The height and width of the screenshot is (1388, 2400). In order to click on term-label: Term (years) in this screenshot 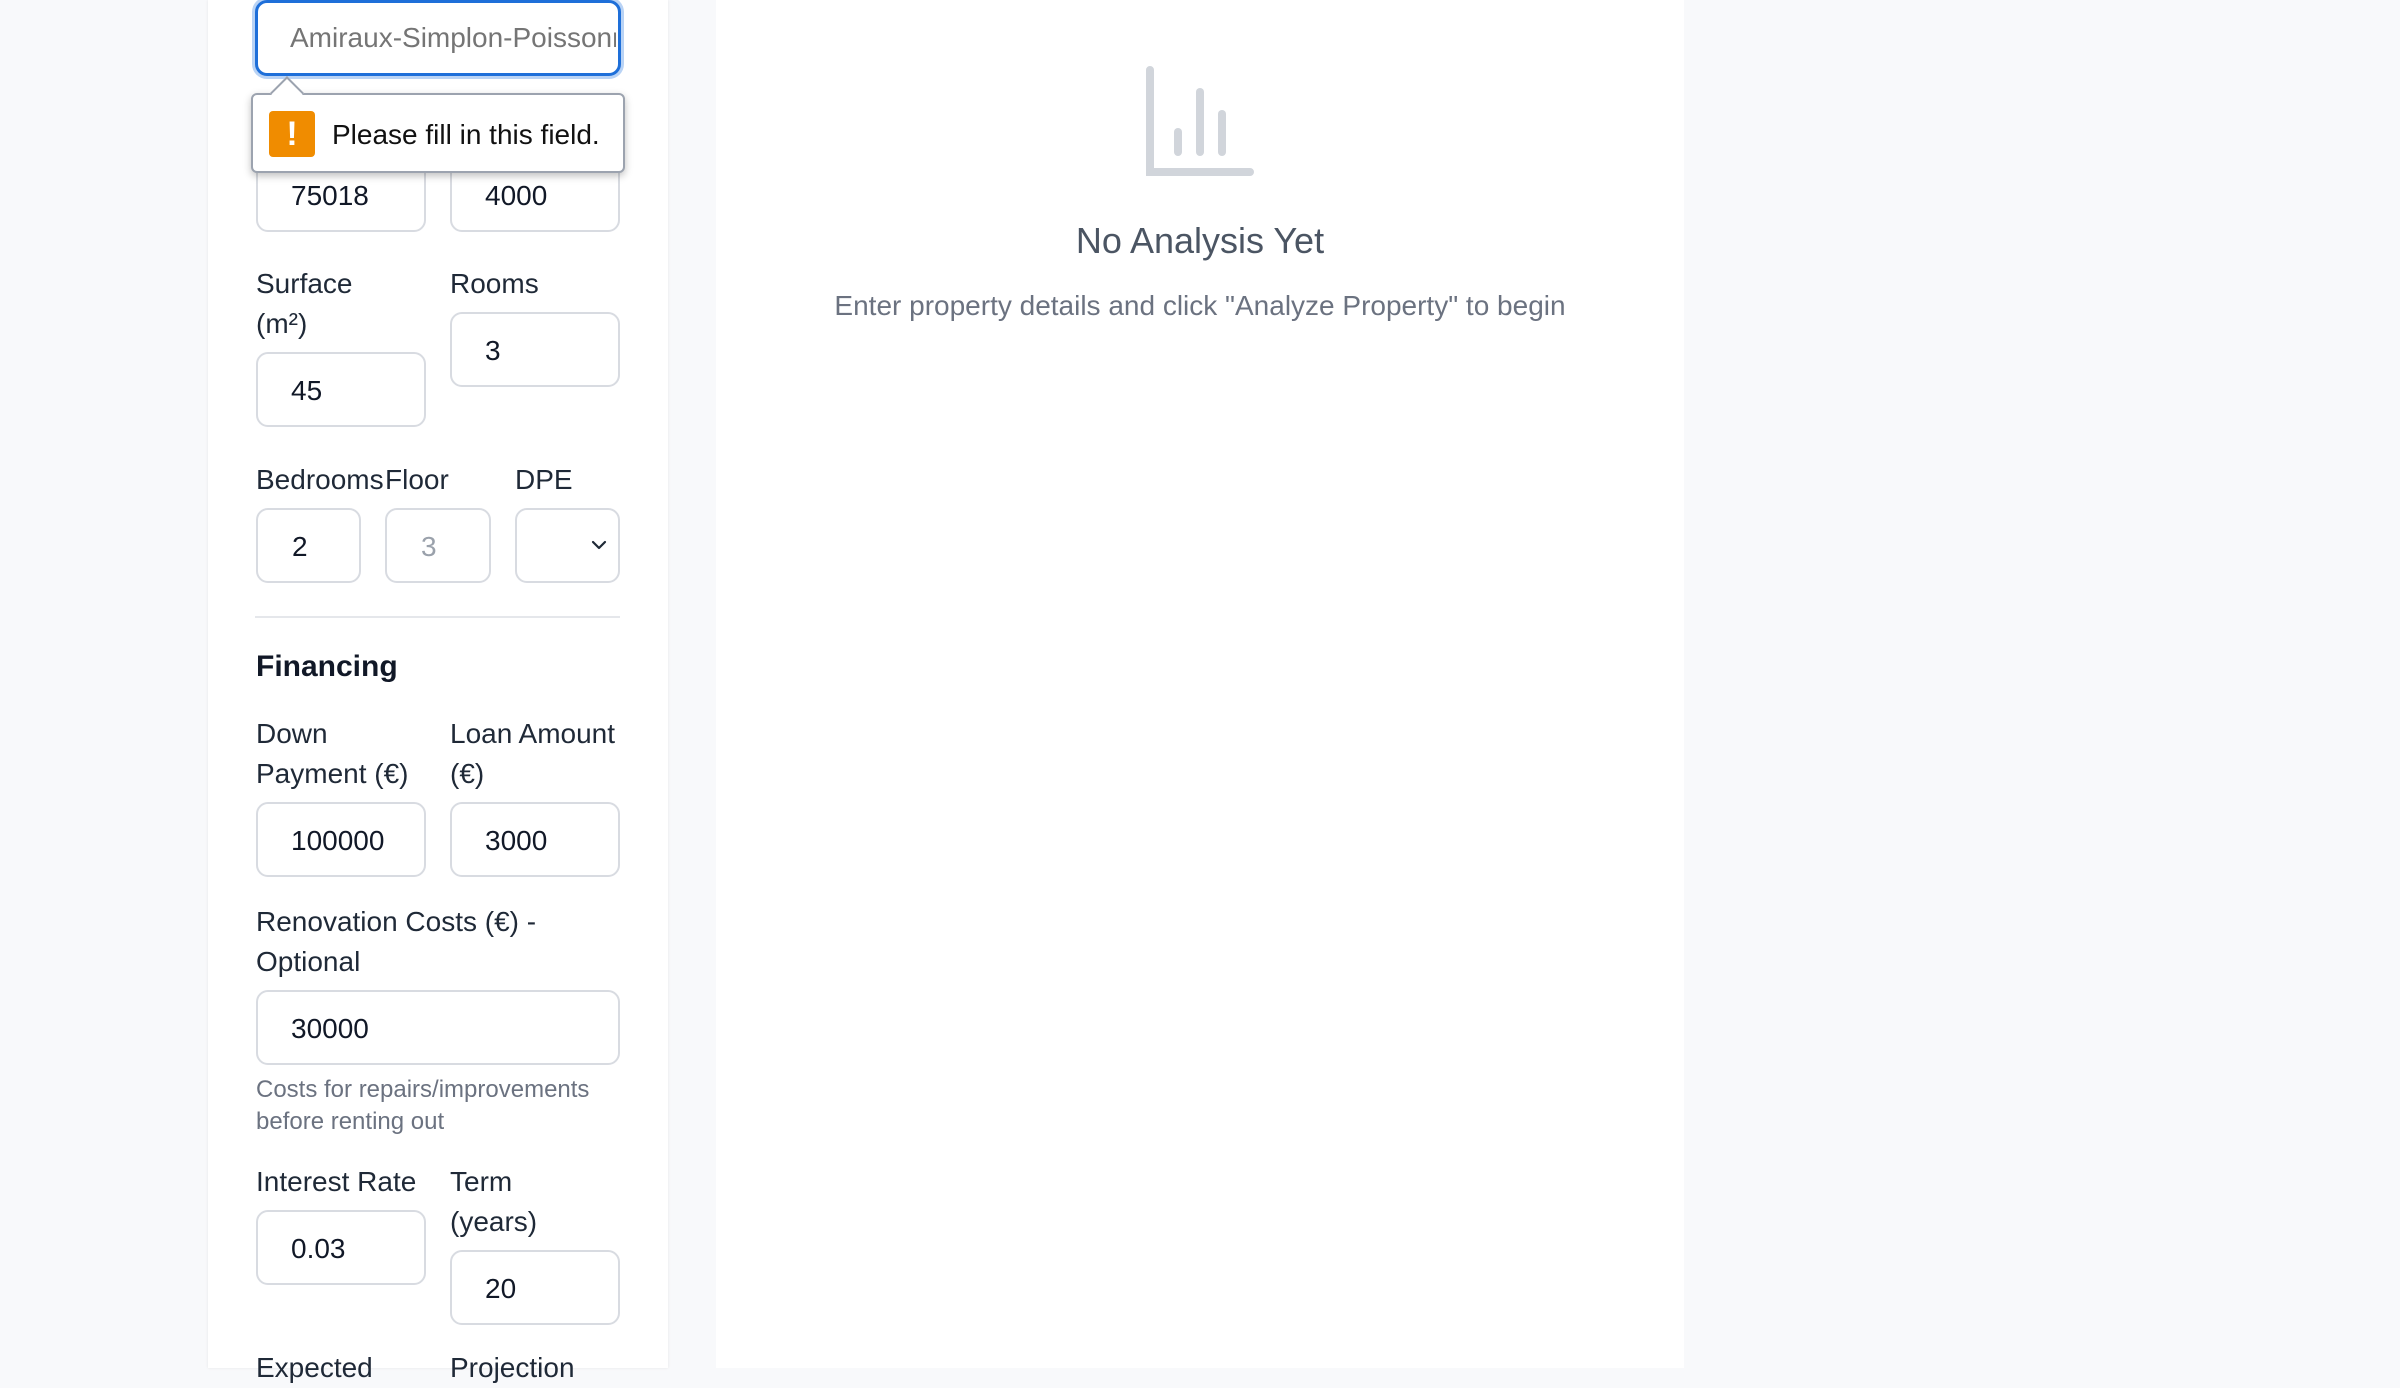, I will do `click(494, 1201)`.